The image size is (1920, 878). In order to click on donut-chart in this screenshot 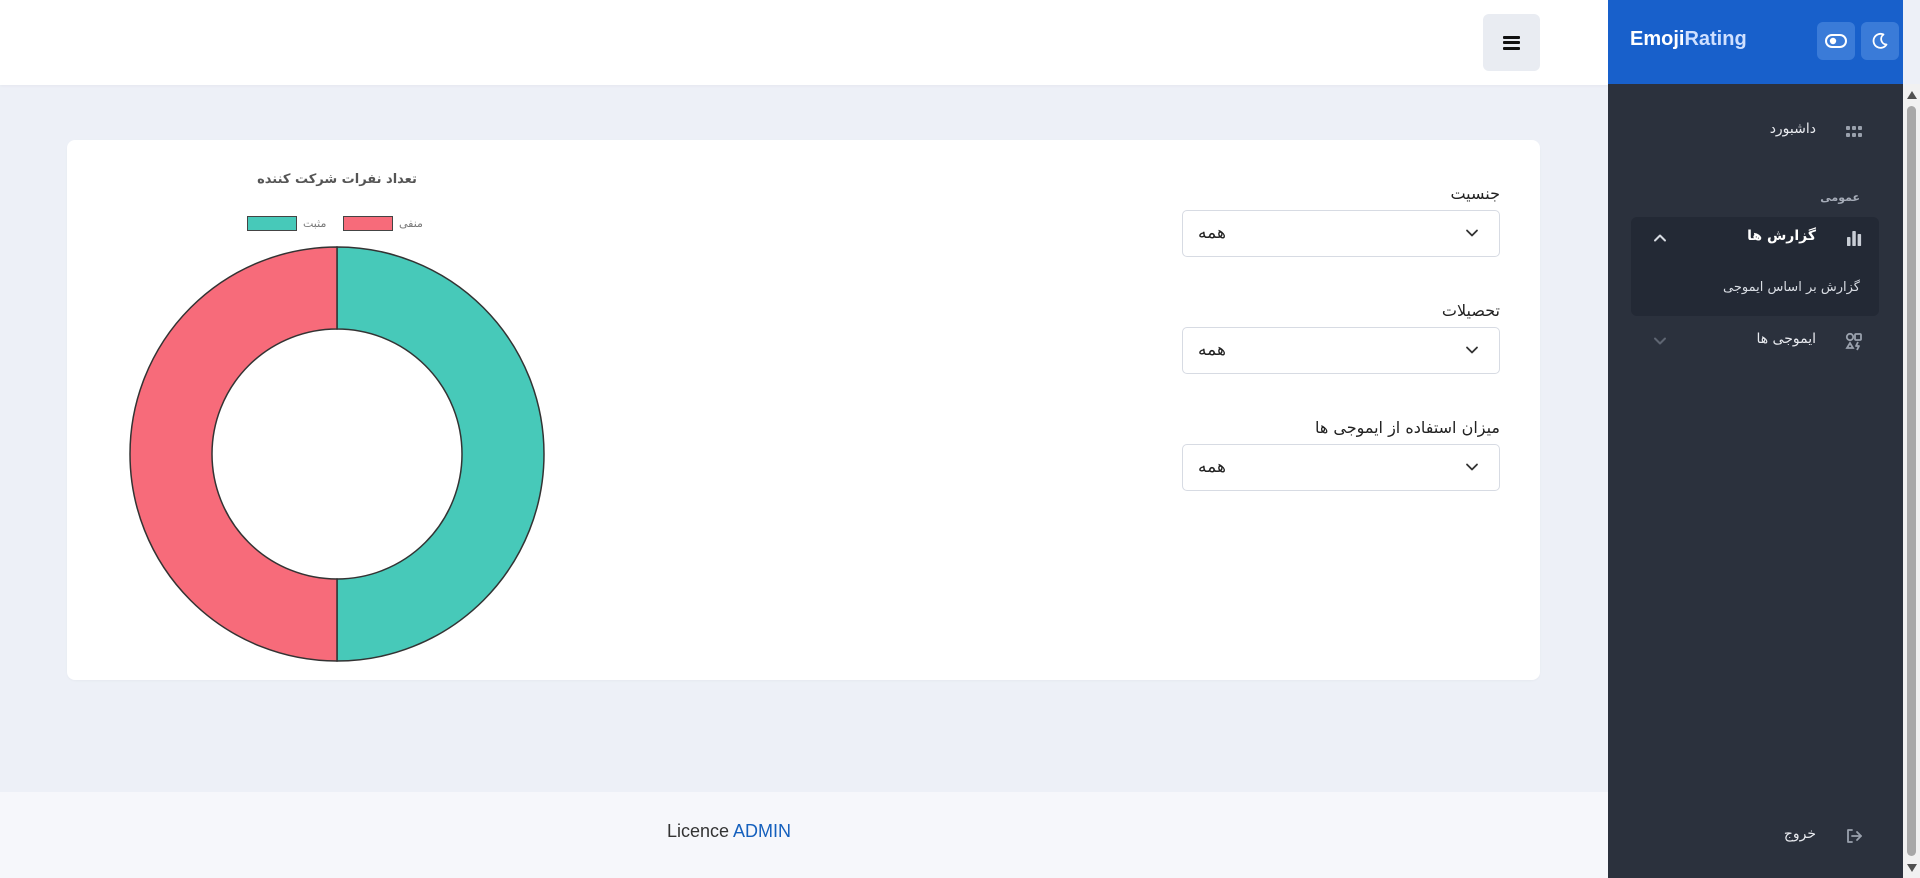, I will do `click(337, 454)`.